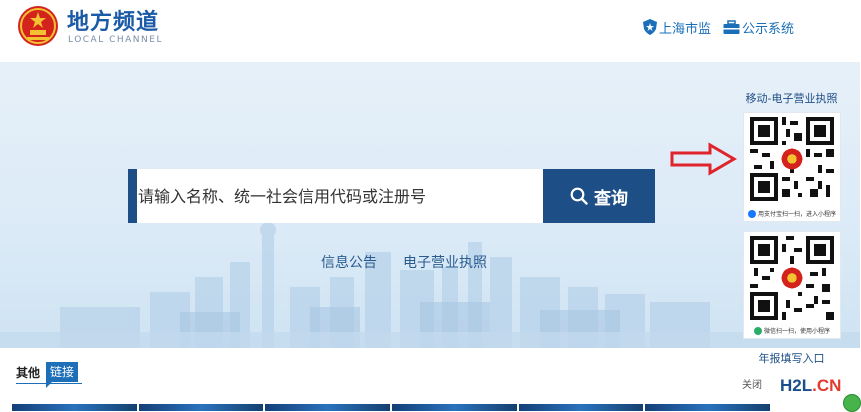 This screenshot has width=861, height=412. What do you see at coordinates (406, 31) in the screenshot?
I see `site-header: 地方频道 LOCAL CHANNEL 上海市监 公示系统` at bounding box center [406, 31].